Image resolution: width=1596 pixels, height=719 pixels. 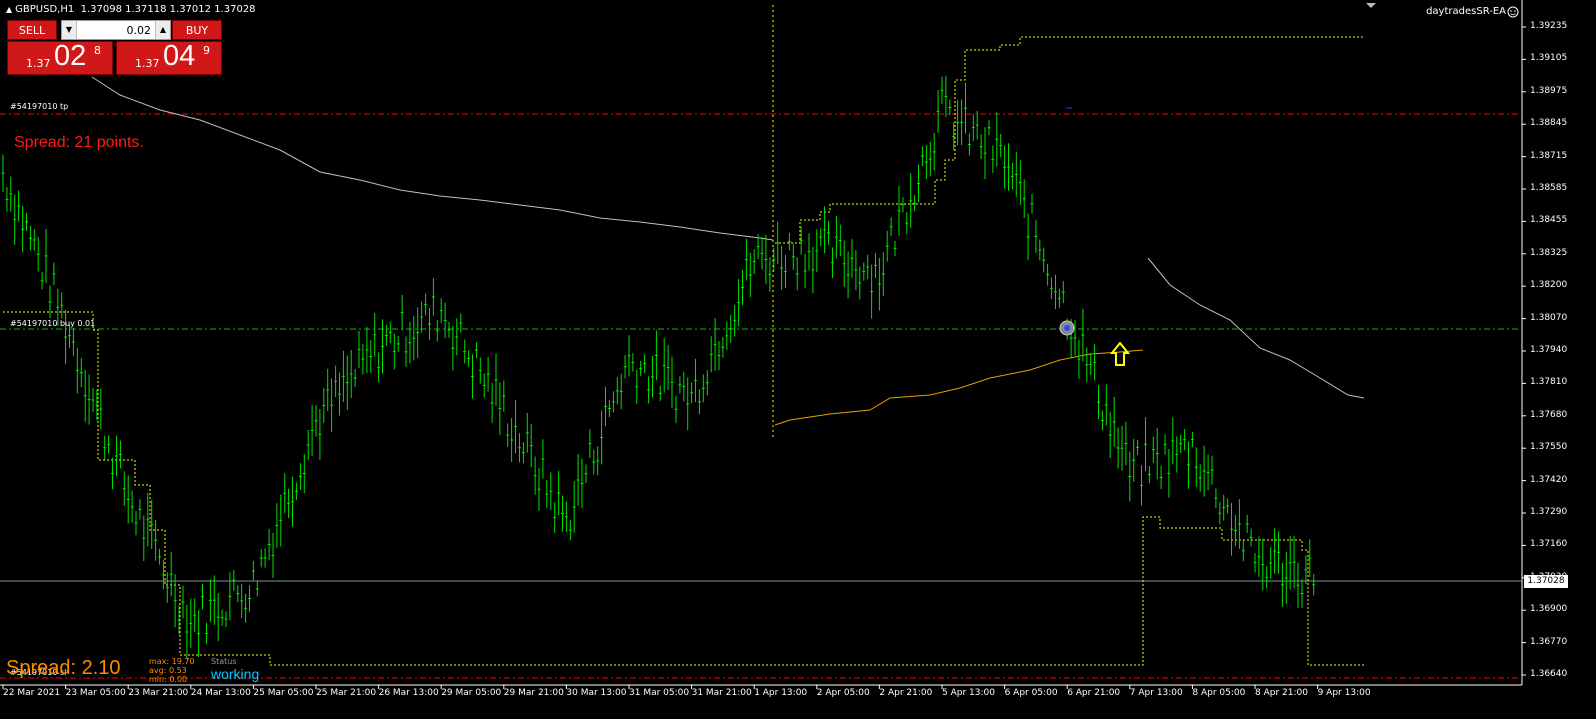 I want to click on time-tick-label: 5 Apr 13:00, so click(x=968, y=693).